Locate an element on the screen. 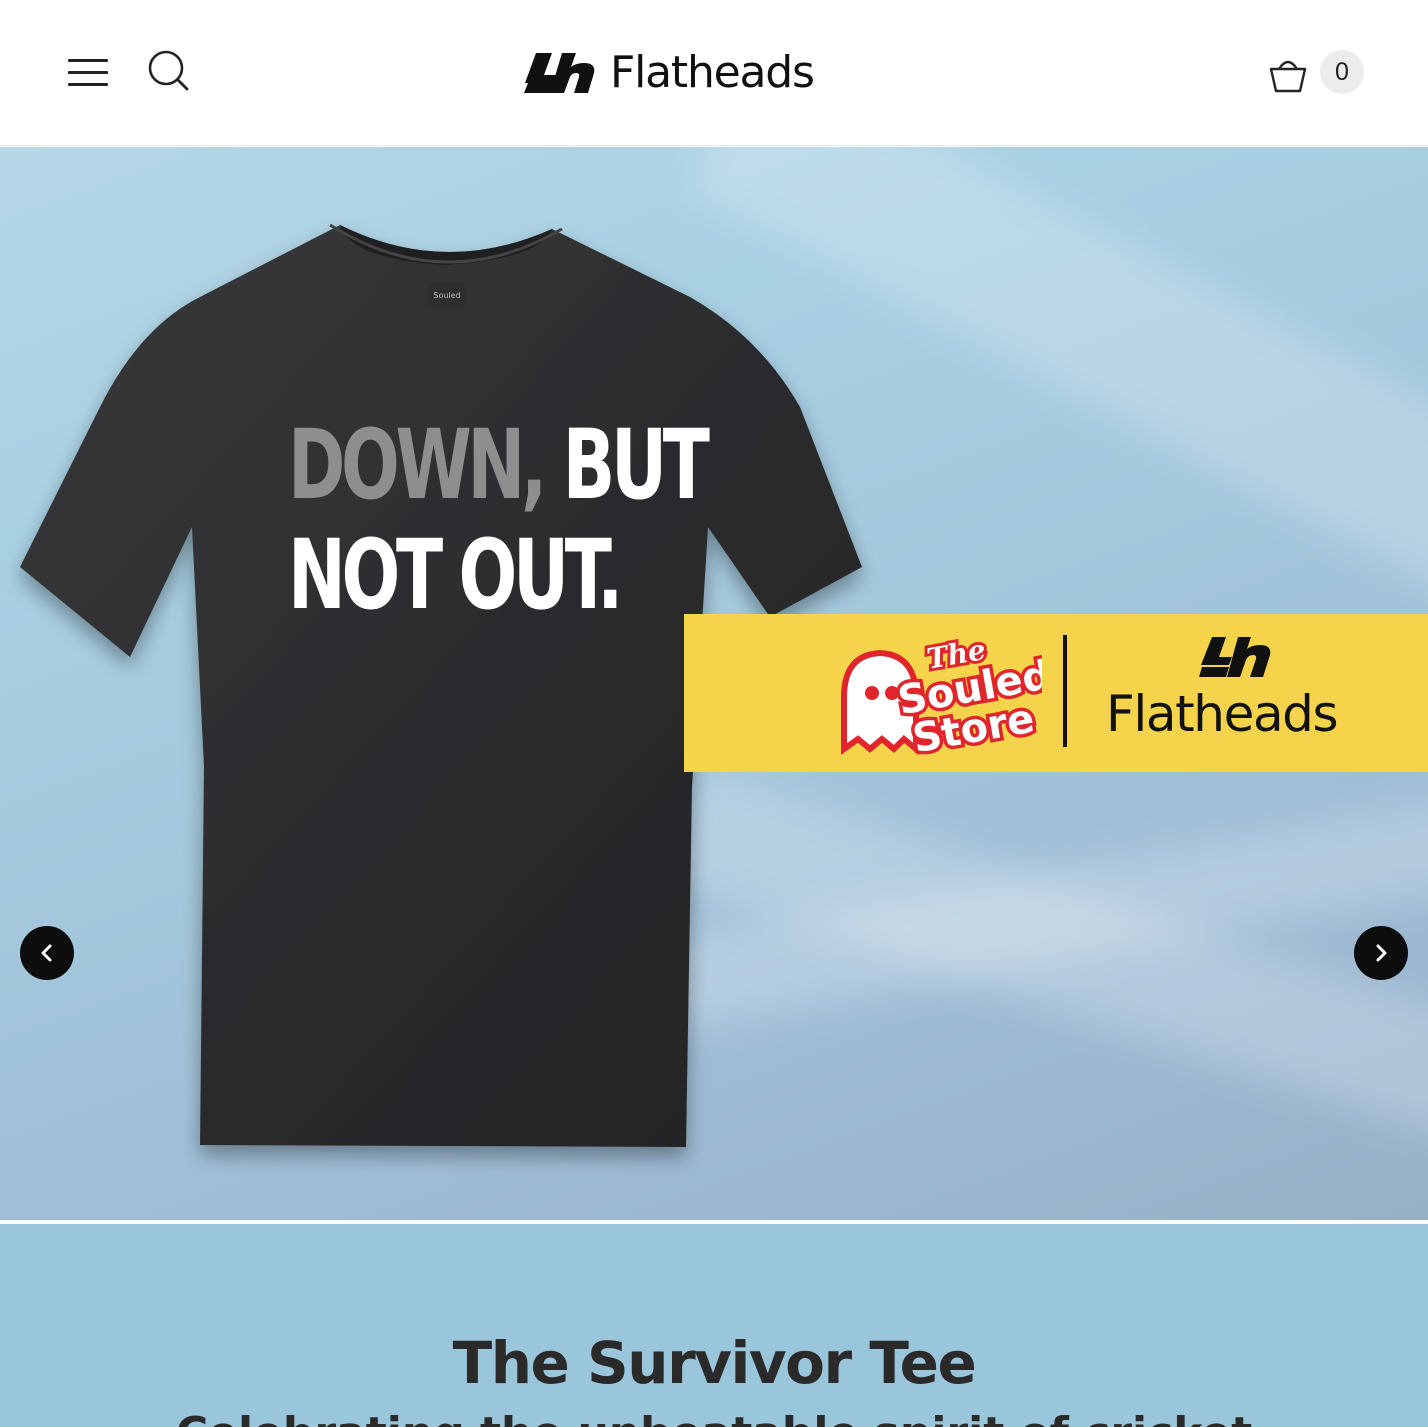 This screenshot has width=1428, height=1427. souled-store-logo: The Souled Store is located at coordinates (941, 694).